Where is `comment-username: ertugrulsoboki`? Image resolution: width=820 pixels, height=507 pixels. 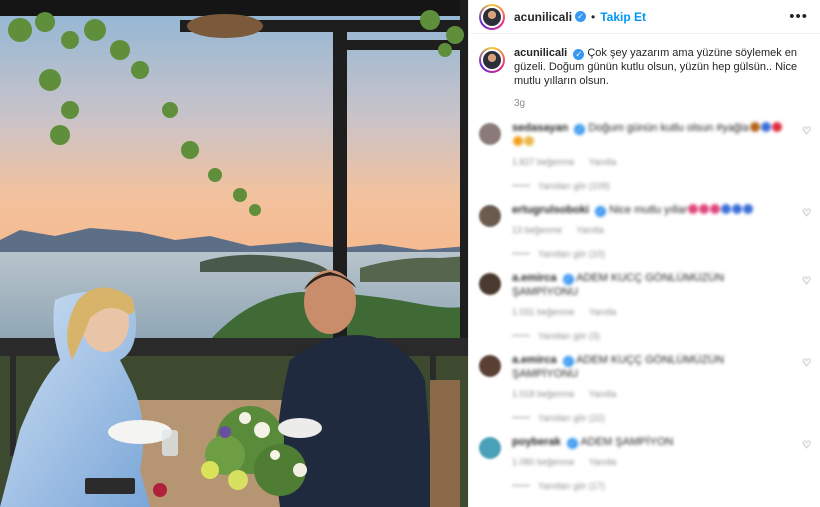 comment-username: ertugrulsoboki is located at coordinates (550, 210).